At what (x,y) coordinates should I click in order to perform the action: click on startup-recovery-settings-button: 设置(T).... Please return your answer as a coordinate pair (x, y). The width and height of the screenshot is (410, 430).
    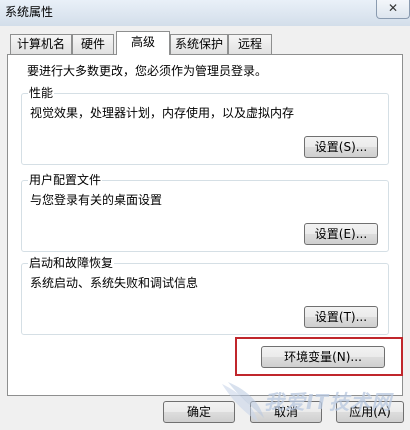
    Looking at the image, I should click on (341, 317).